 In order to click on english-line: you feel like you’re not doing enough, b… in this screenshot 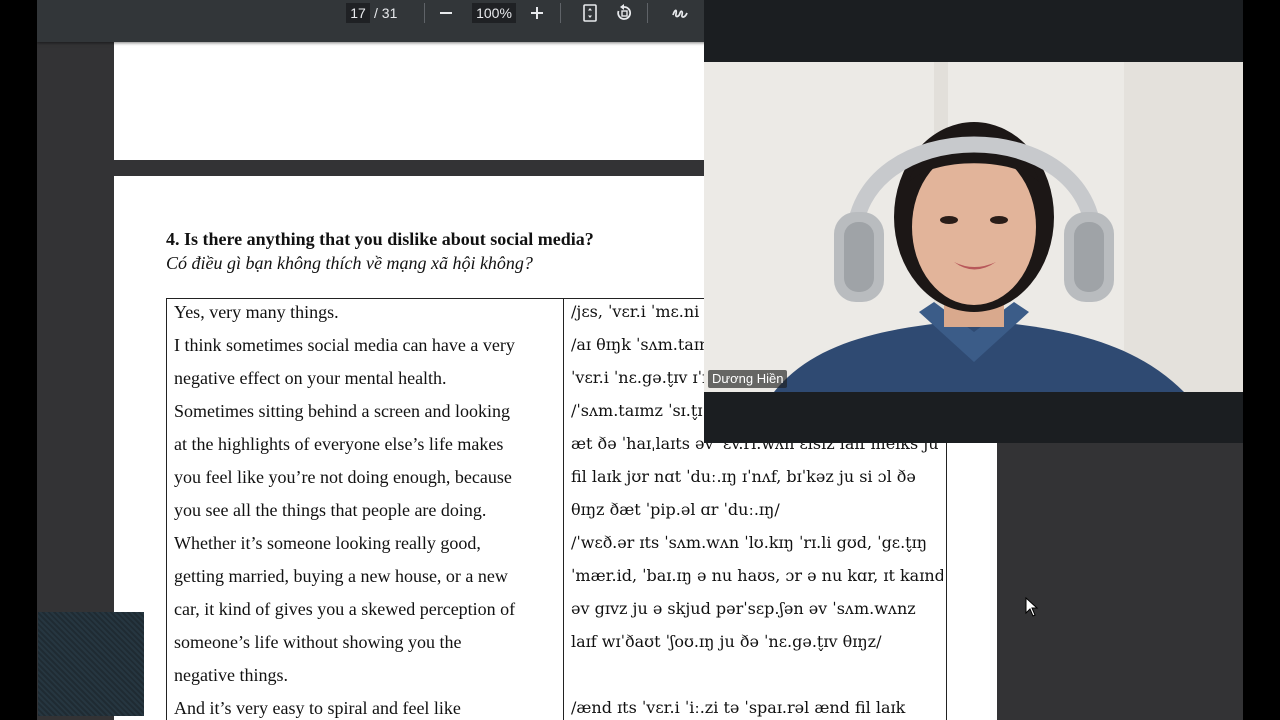, I will do `click(343, 477)`.